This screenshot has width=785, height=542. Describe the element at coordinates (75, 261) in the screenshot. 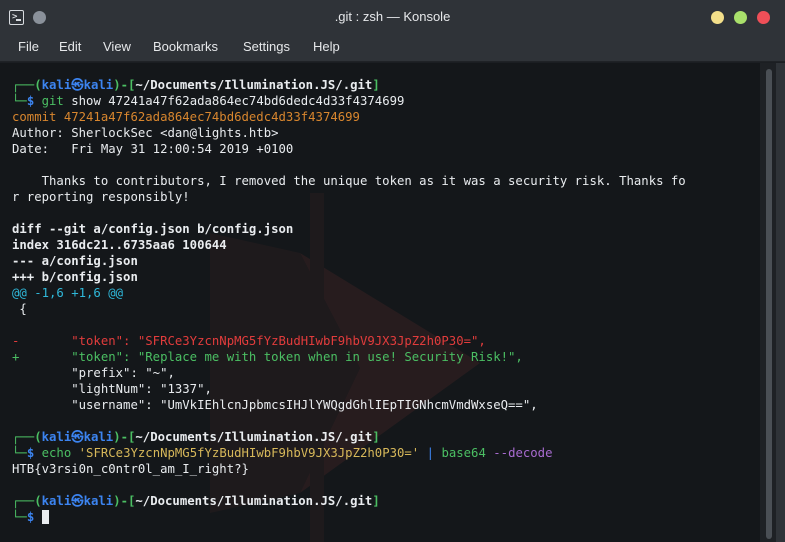

I see `diff-old-file-line: --- a/config.json` at that location.